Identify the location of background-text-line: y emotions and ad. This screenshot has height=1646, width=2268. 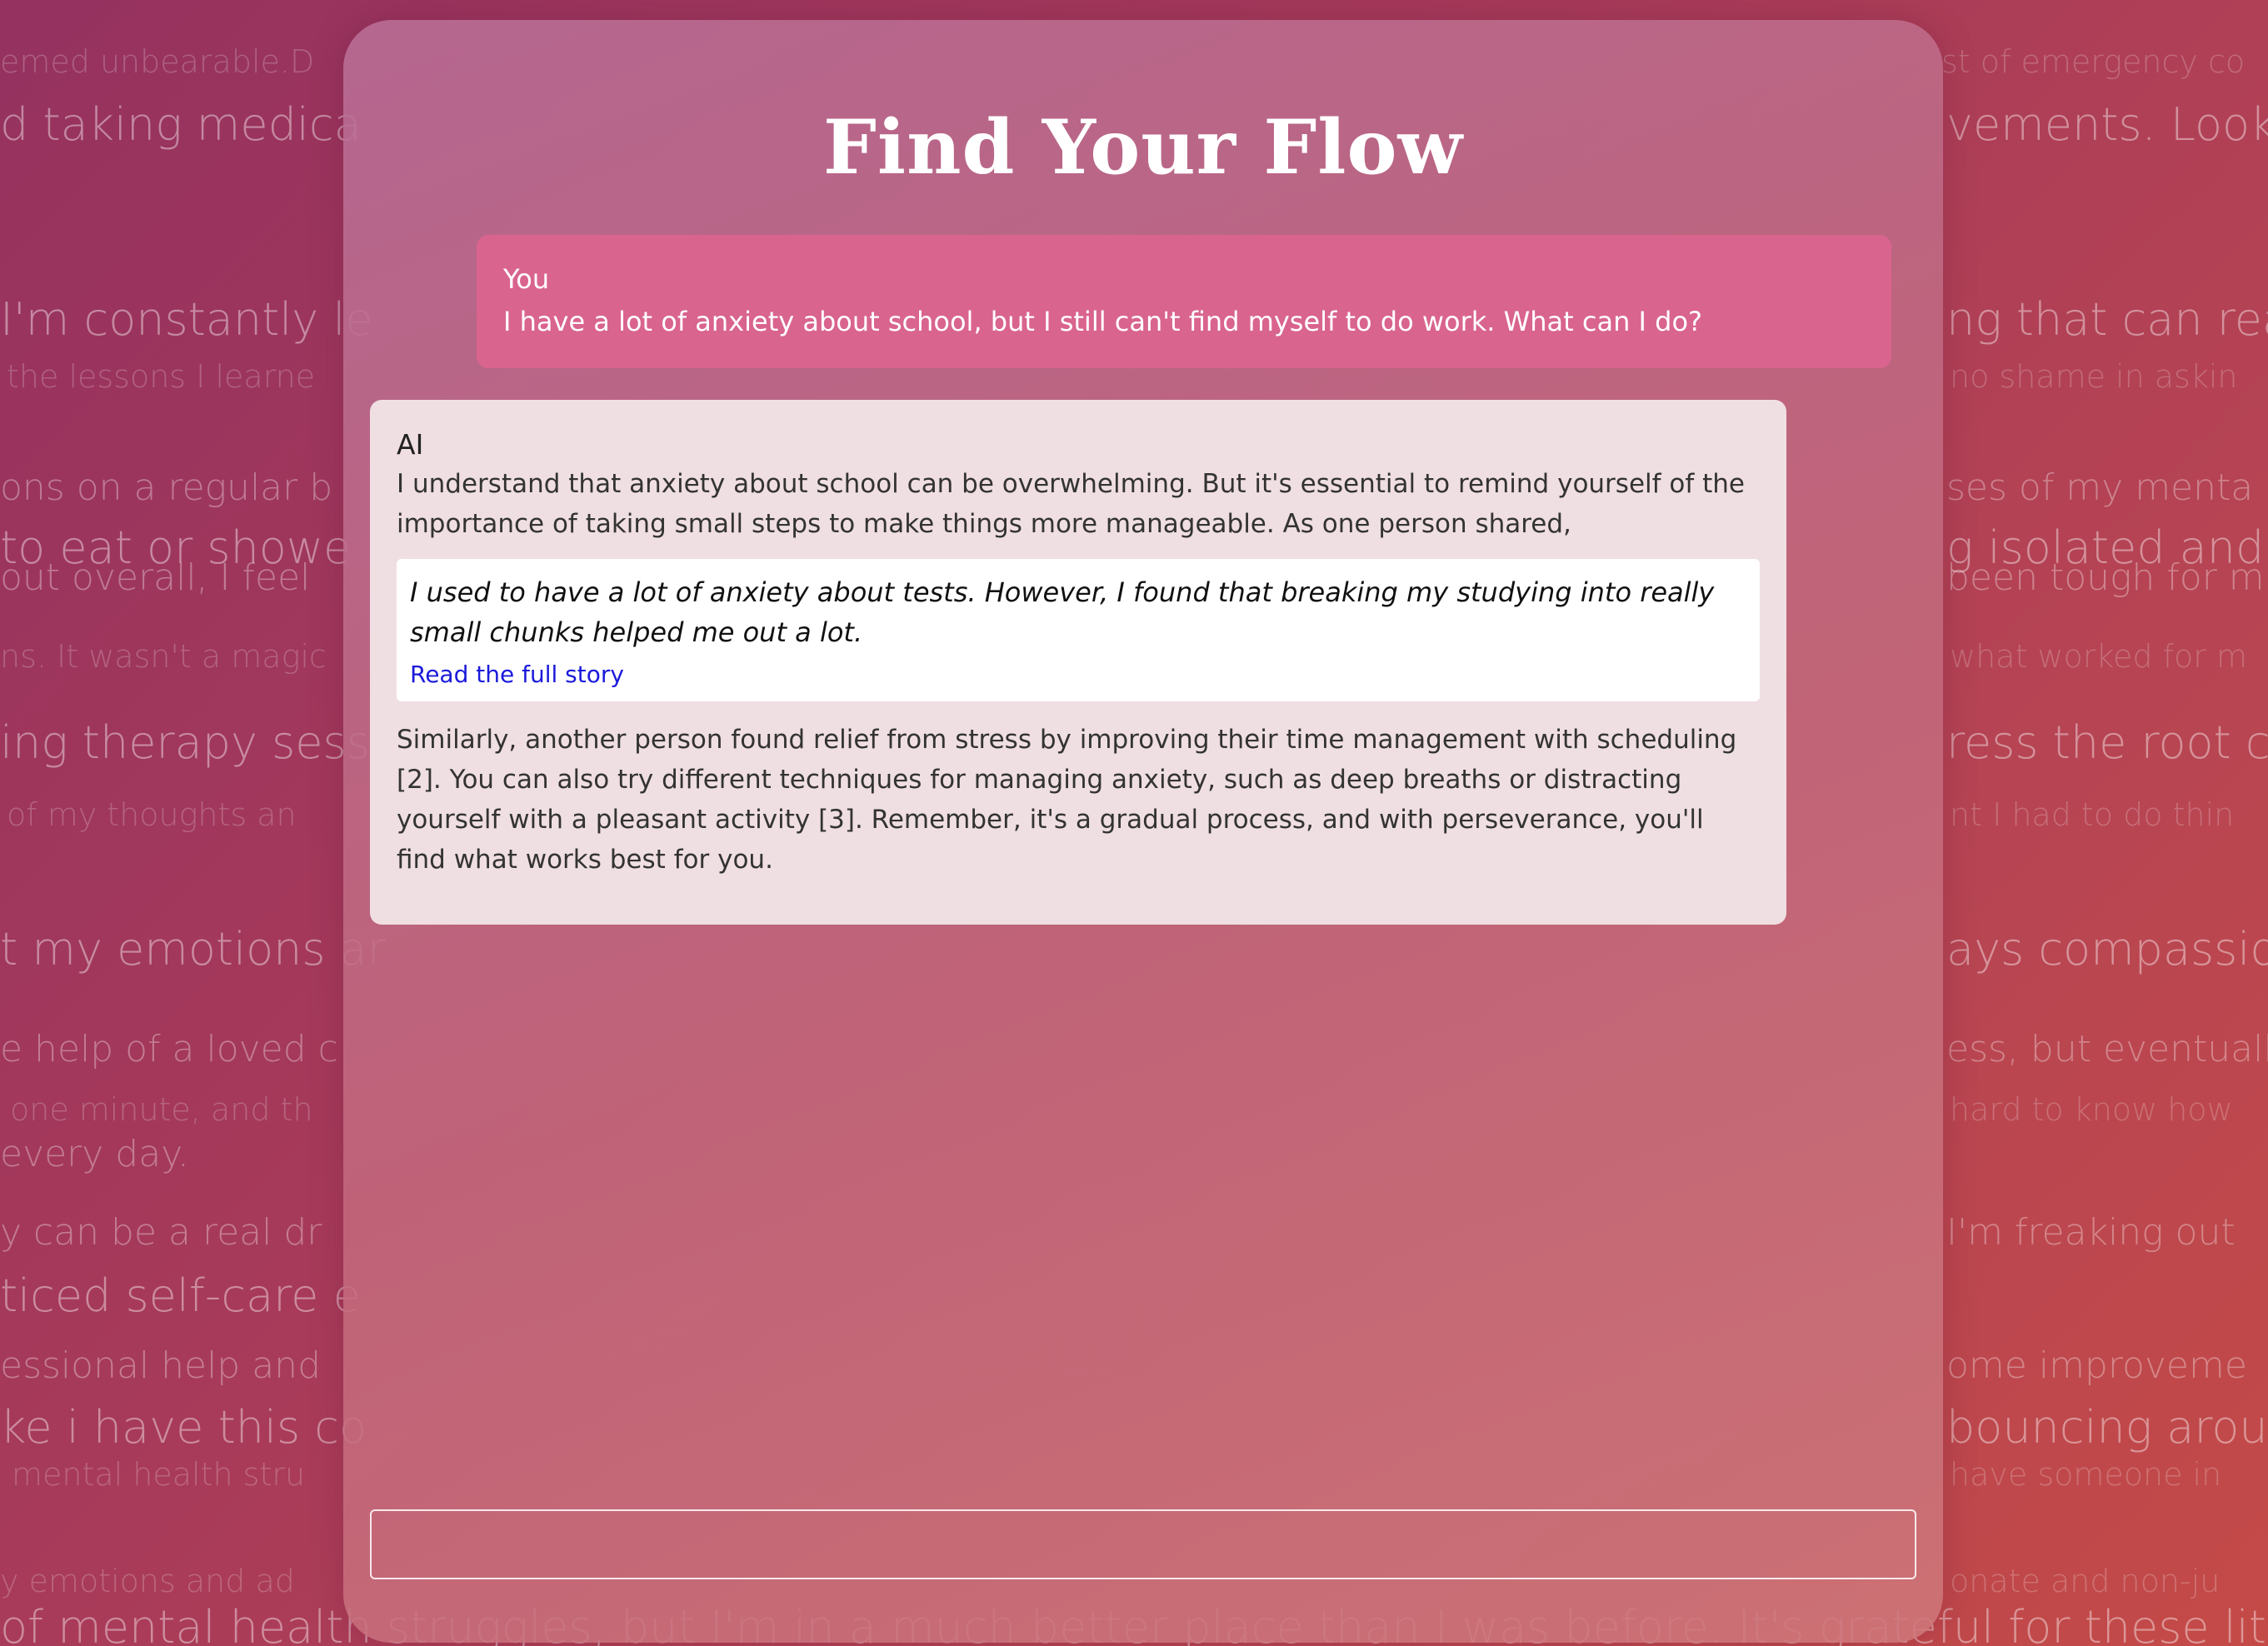
(147, 1581).